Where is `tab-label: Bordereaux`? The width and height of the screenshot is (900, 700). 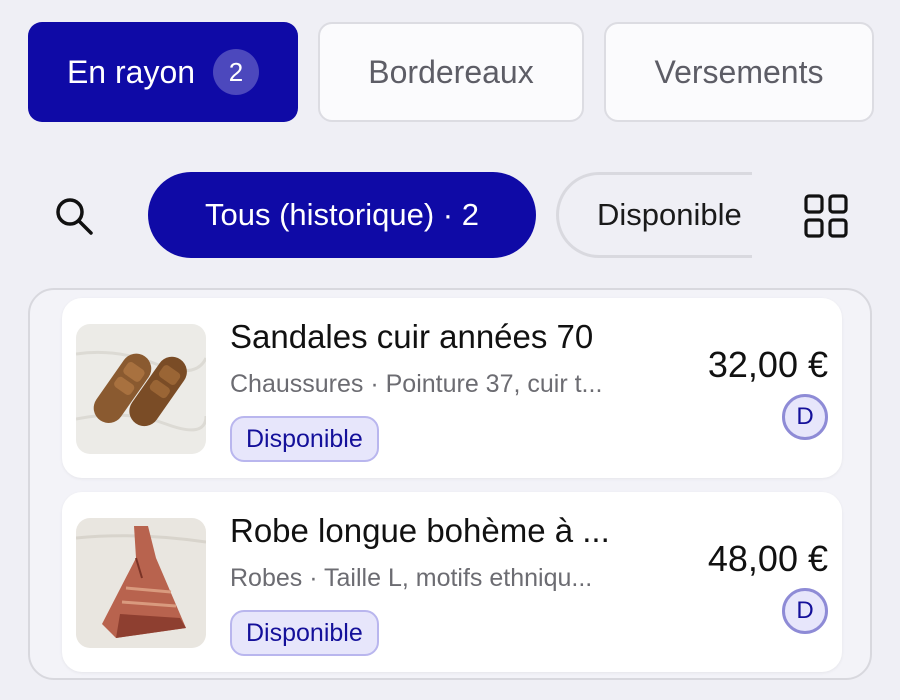 tab-label: Bordereaux is located at coordinates (451, 71).